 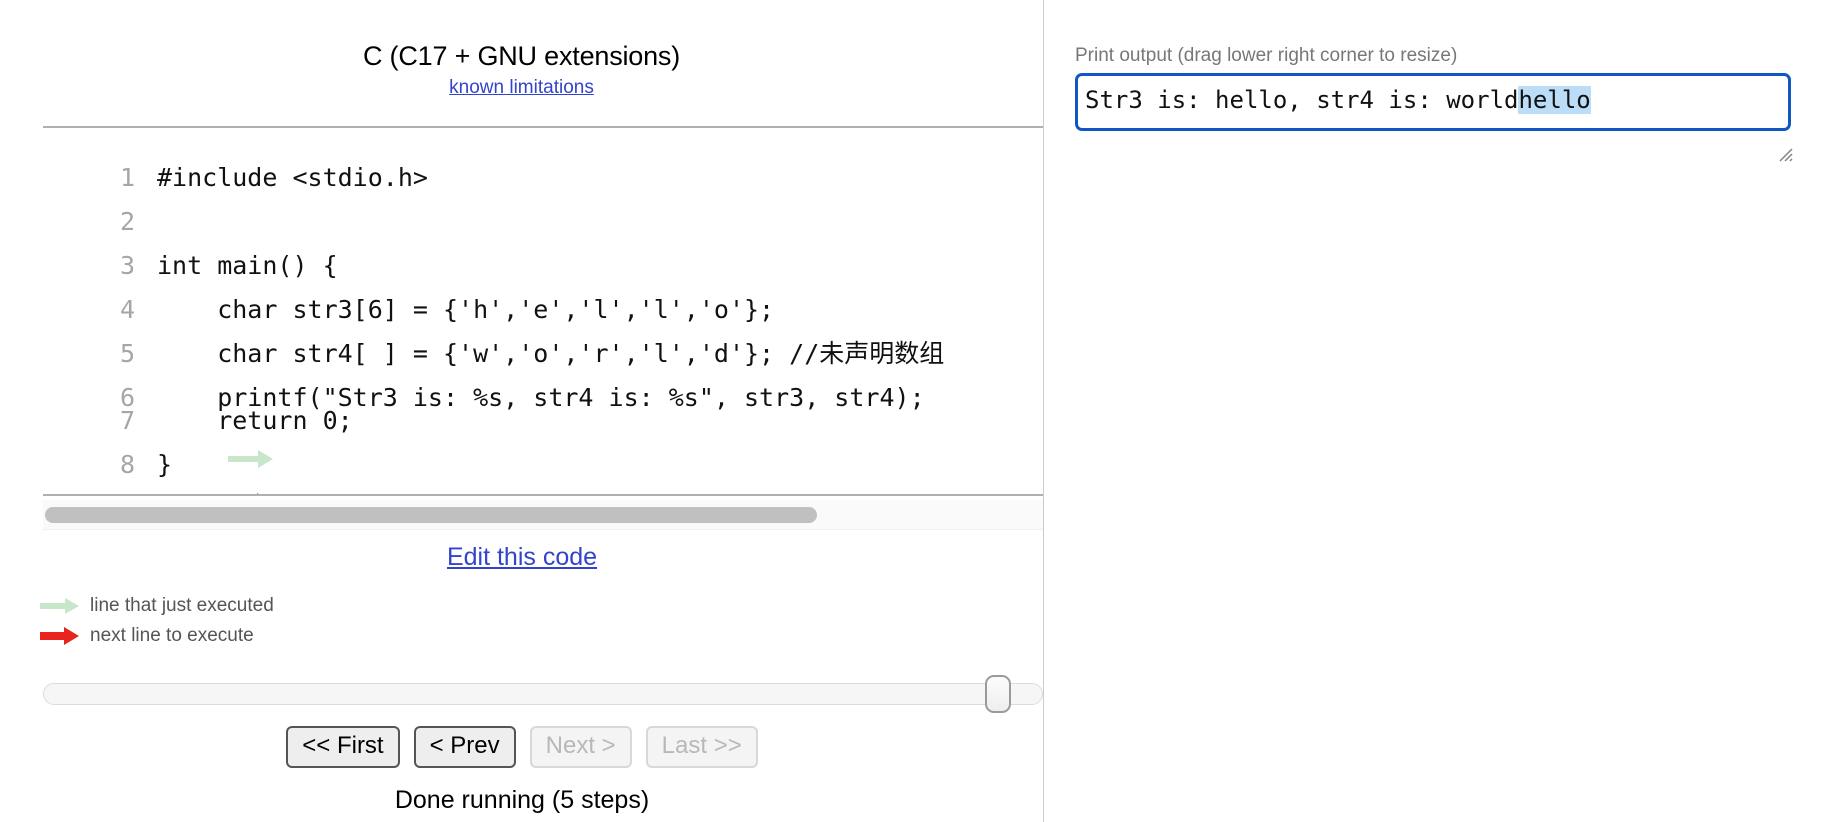 I want to click on line-code: #include <stdio.h>, so click(x=292, y=177).